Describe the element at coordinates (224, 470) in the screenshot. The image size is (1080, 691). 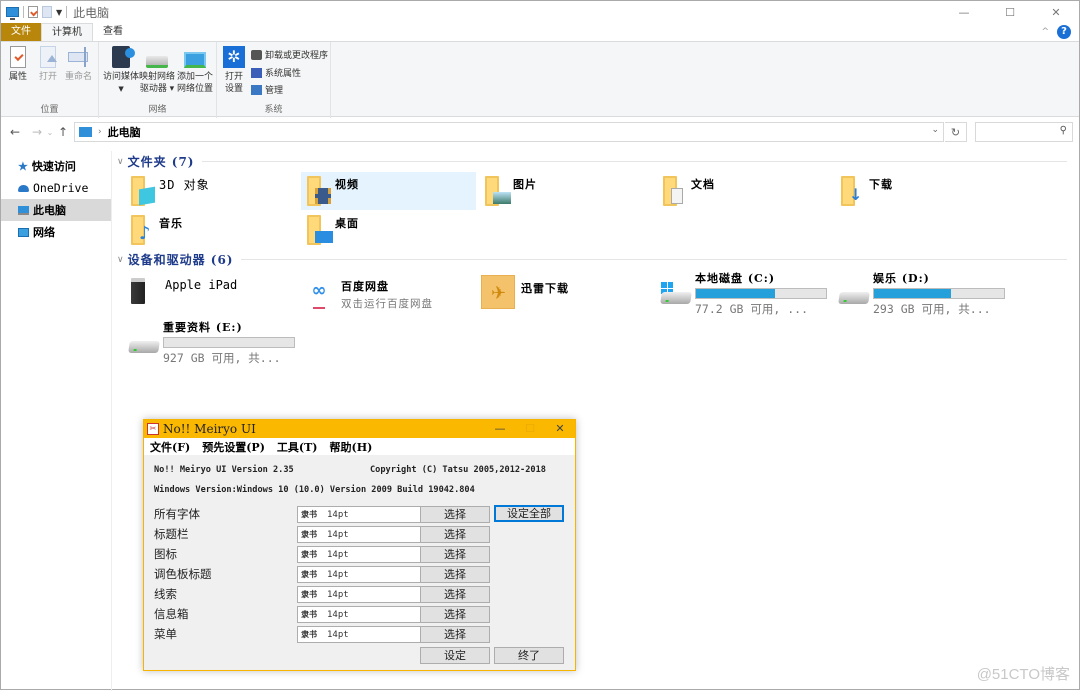
I see `version-text: No!! Meiryo UI Version 2.35` at that location.